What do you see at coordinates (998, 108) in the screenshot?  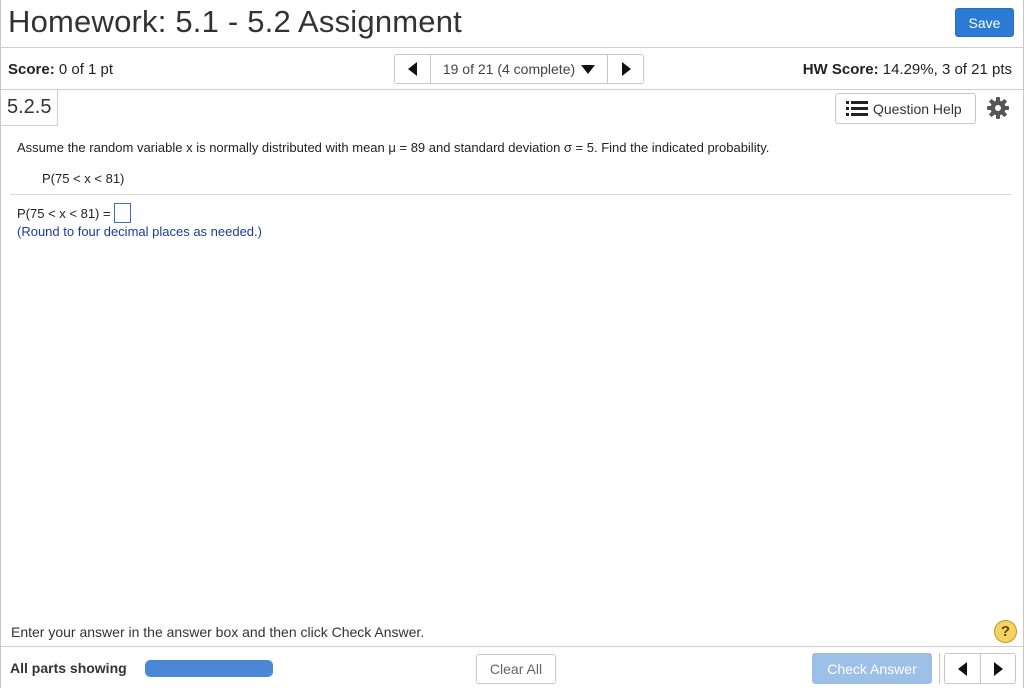 I see `gear-icon` at bounding box center [998, 108].